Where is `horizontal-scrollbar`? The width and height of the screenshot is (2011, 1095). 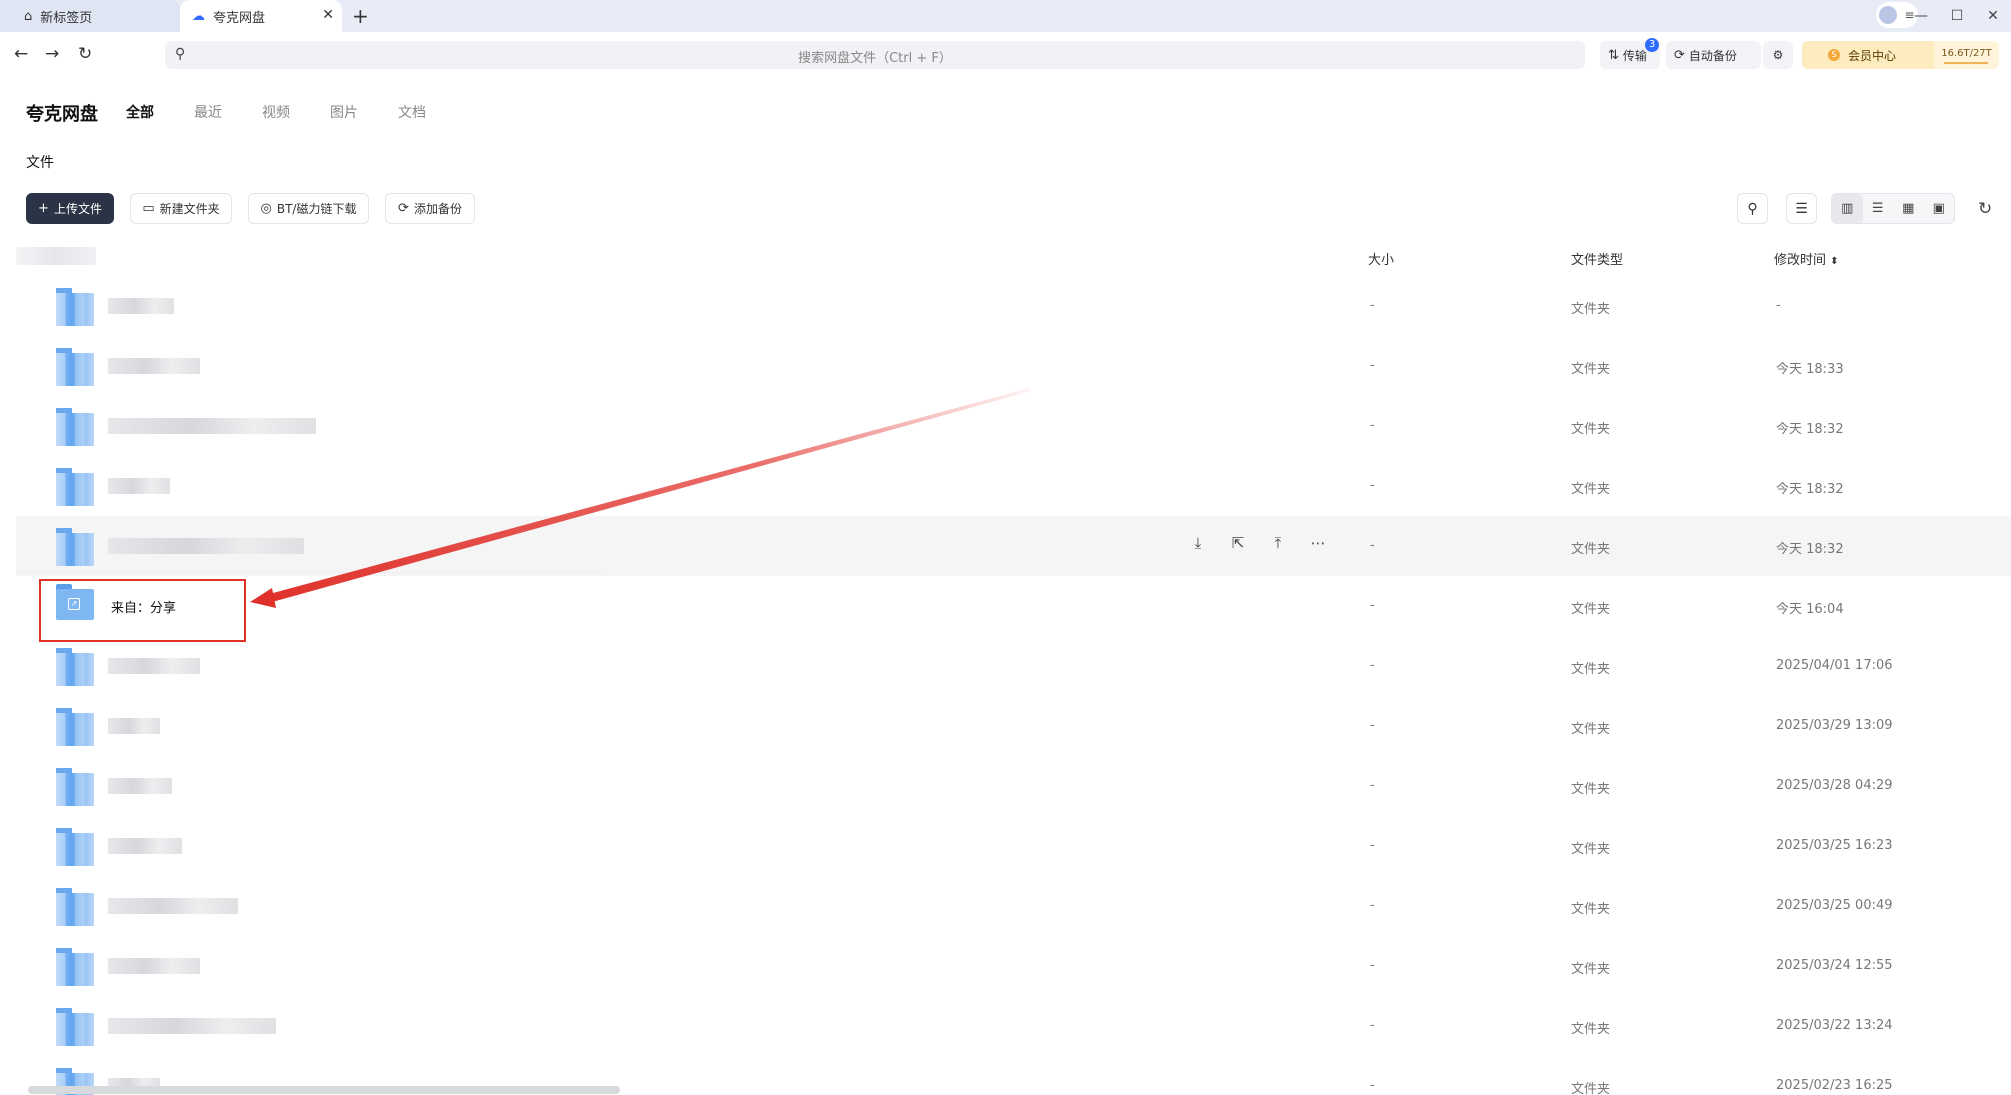 horizontal-scrollbar is located at coordinates (324, 1090).